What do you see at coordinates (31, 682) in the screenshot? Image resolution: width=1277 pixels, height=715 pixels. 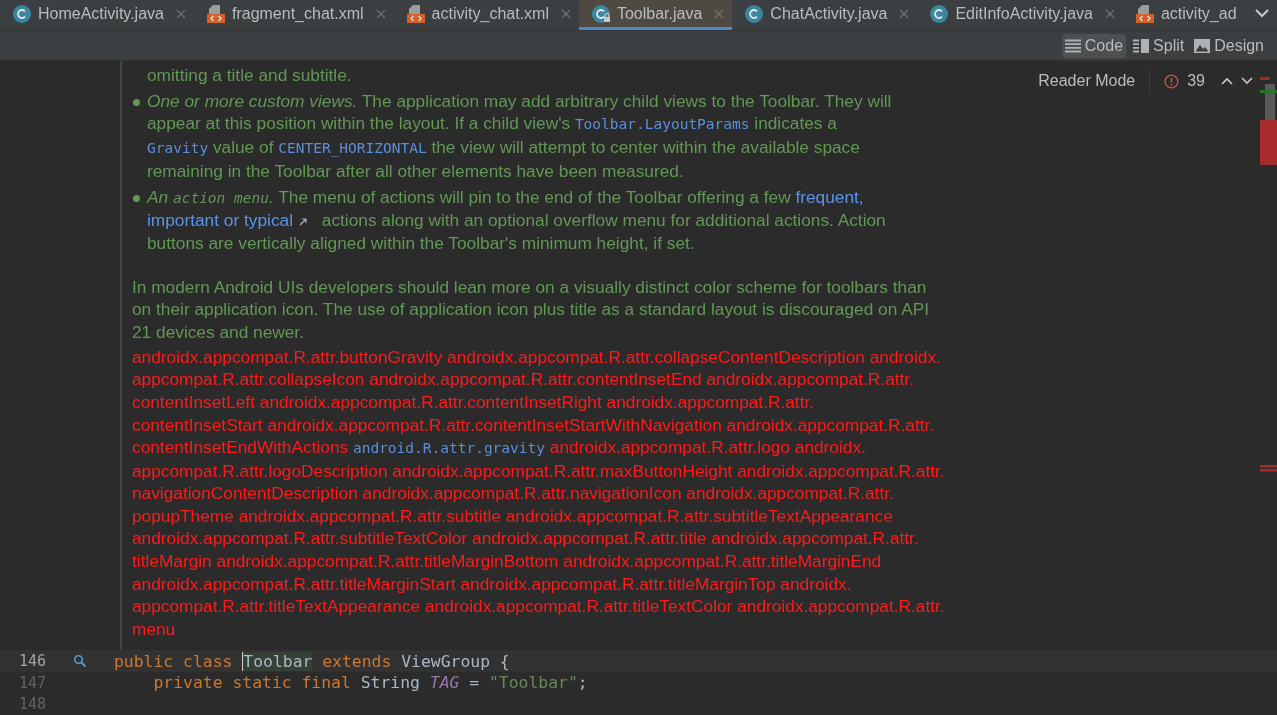 I see `line-number: 147` at bounding box center [31, 682].